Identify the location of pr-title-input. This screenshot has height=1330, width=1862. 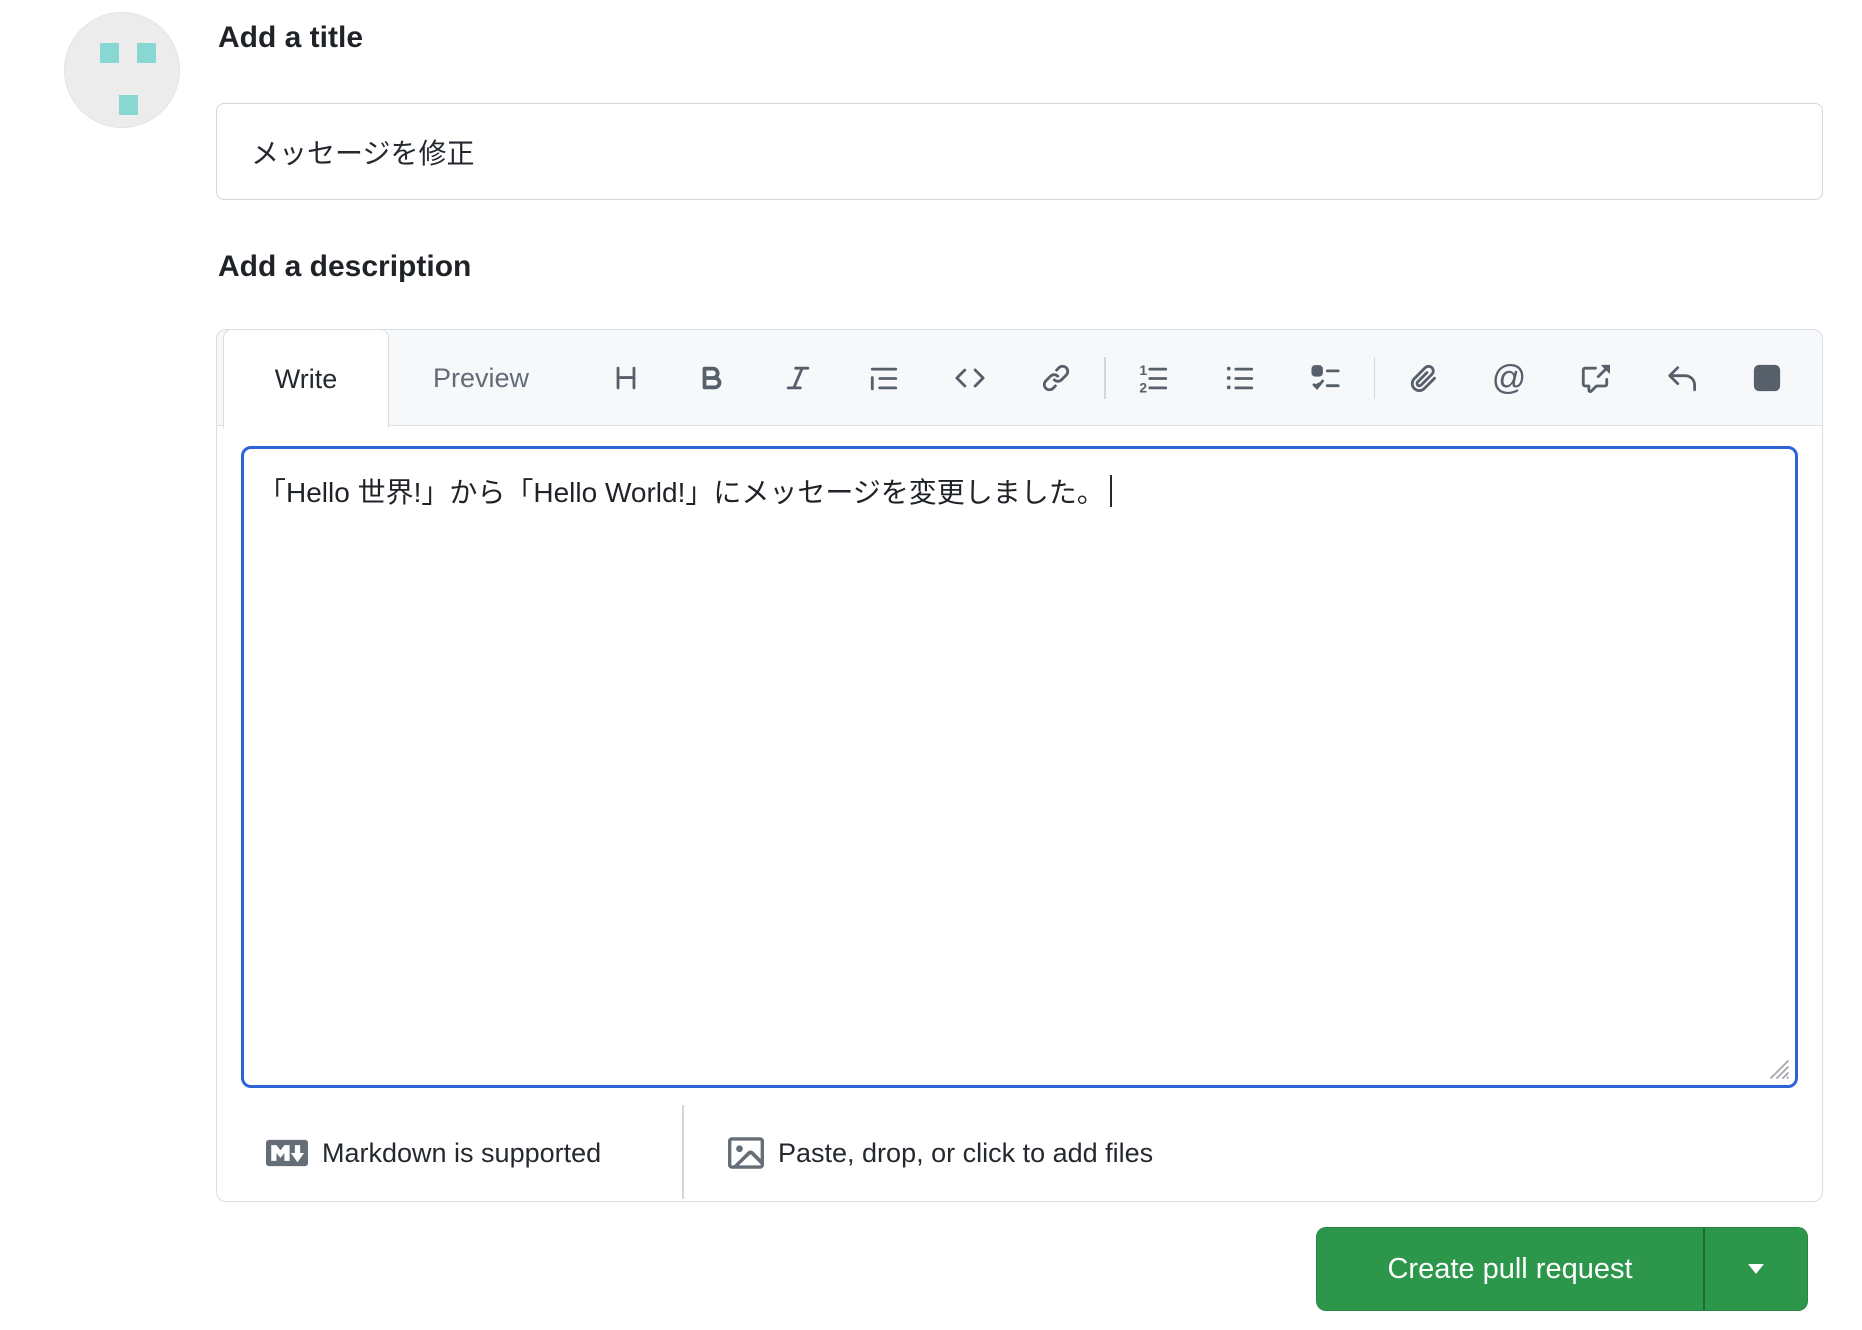
(1019, 151).